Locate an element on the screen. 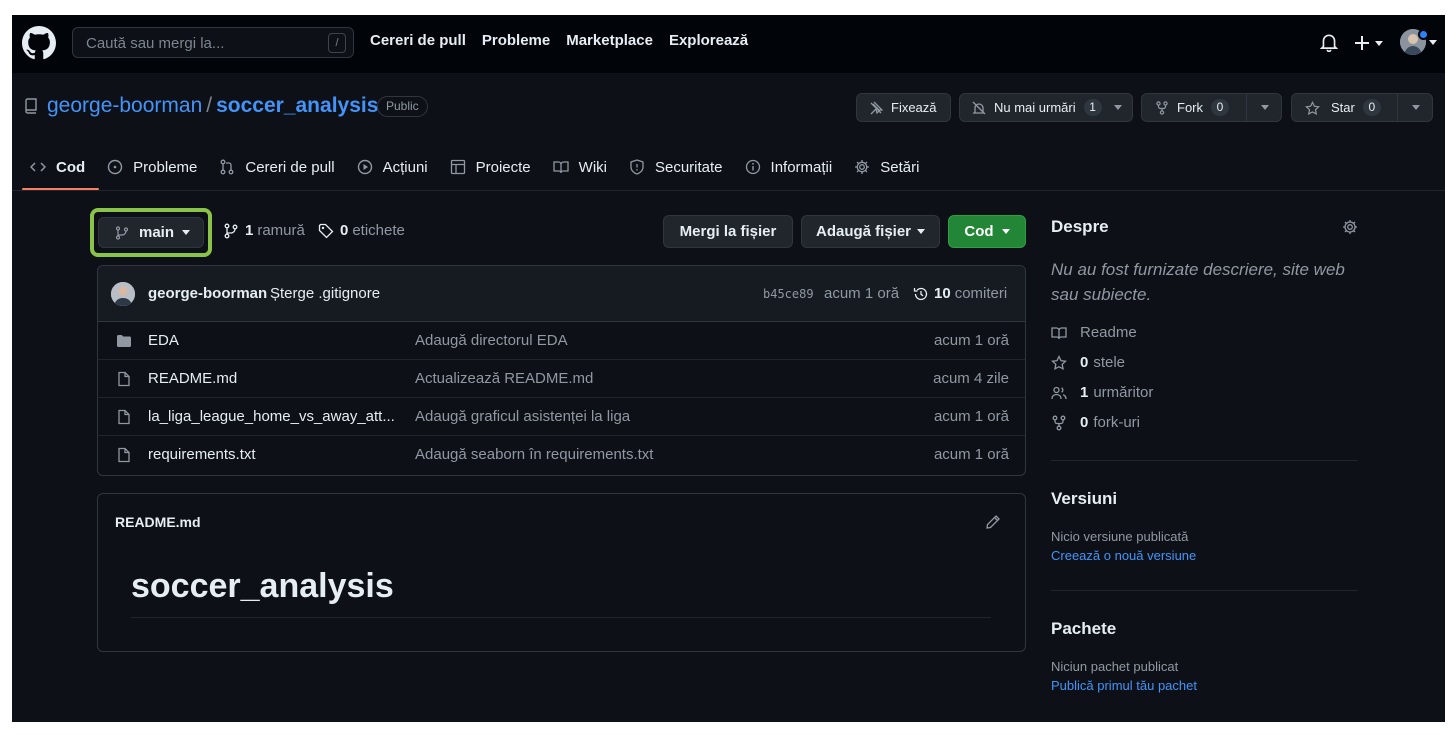  tags-link: 0 etichete is located at coordinates (361, 230).